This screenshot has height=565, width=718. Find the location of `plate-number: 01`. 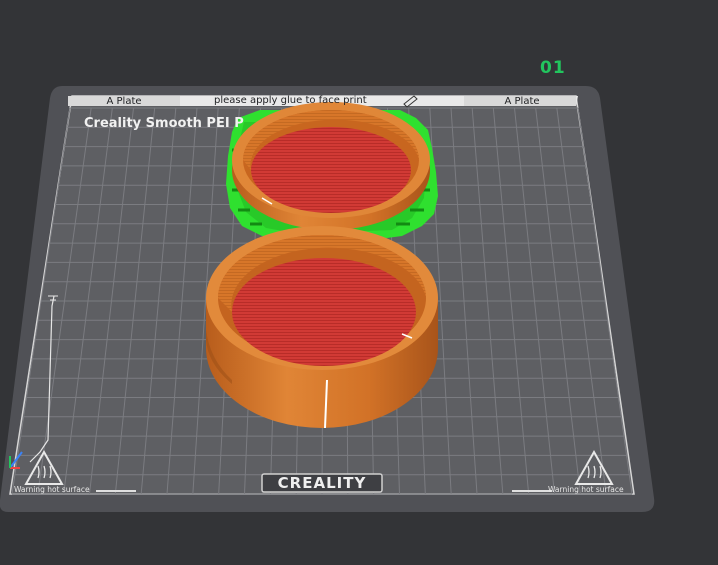

plate-number: 01 is located at coordinates (553, 68).